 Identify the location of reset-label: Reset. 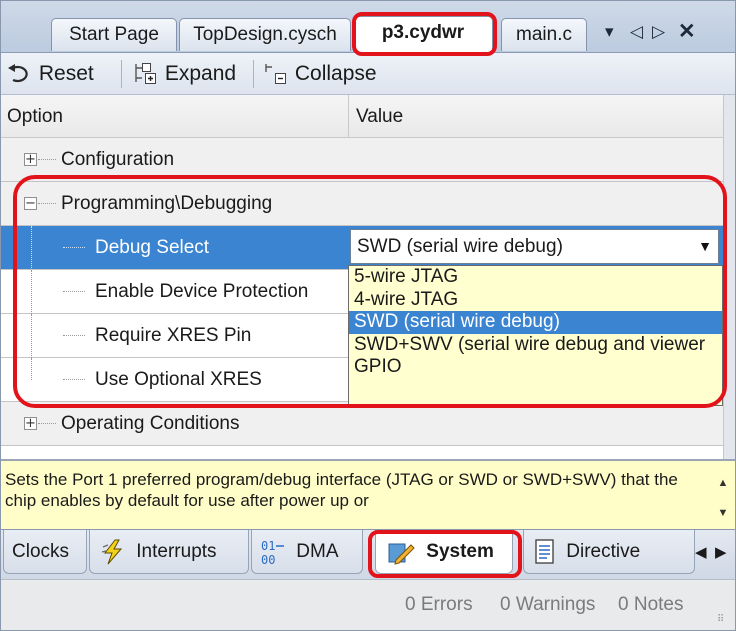
(66, 73).